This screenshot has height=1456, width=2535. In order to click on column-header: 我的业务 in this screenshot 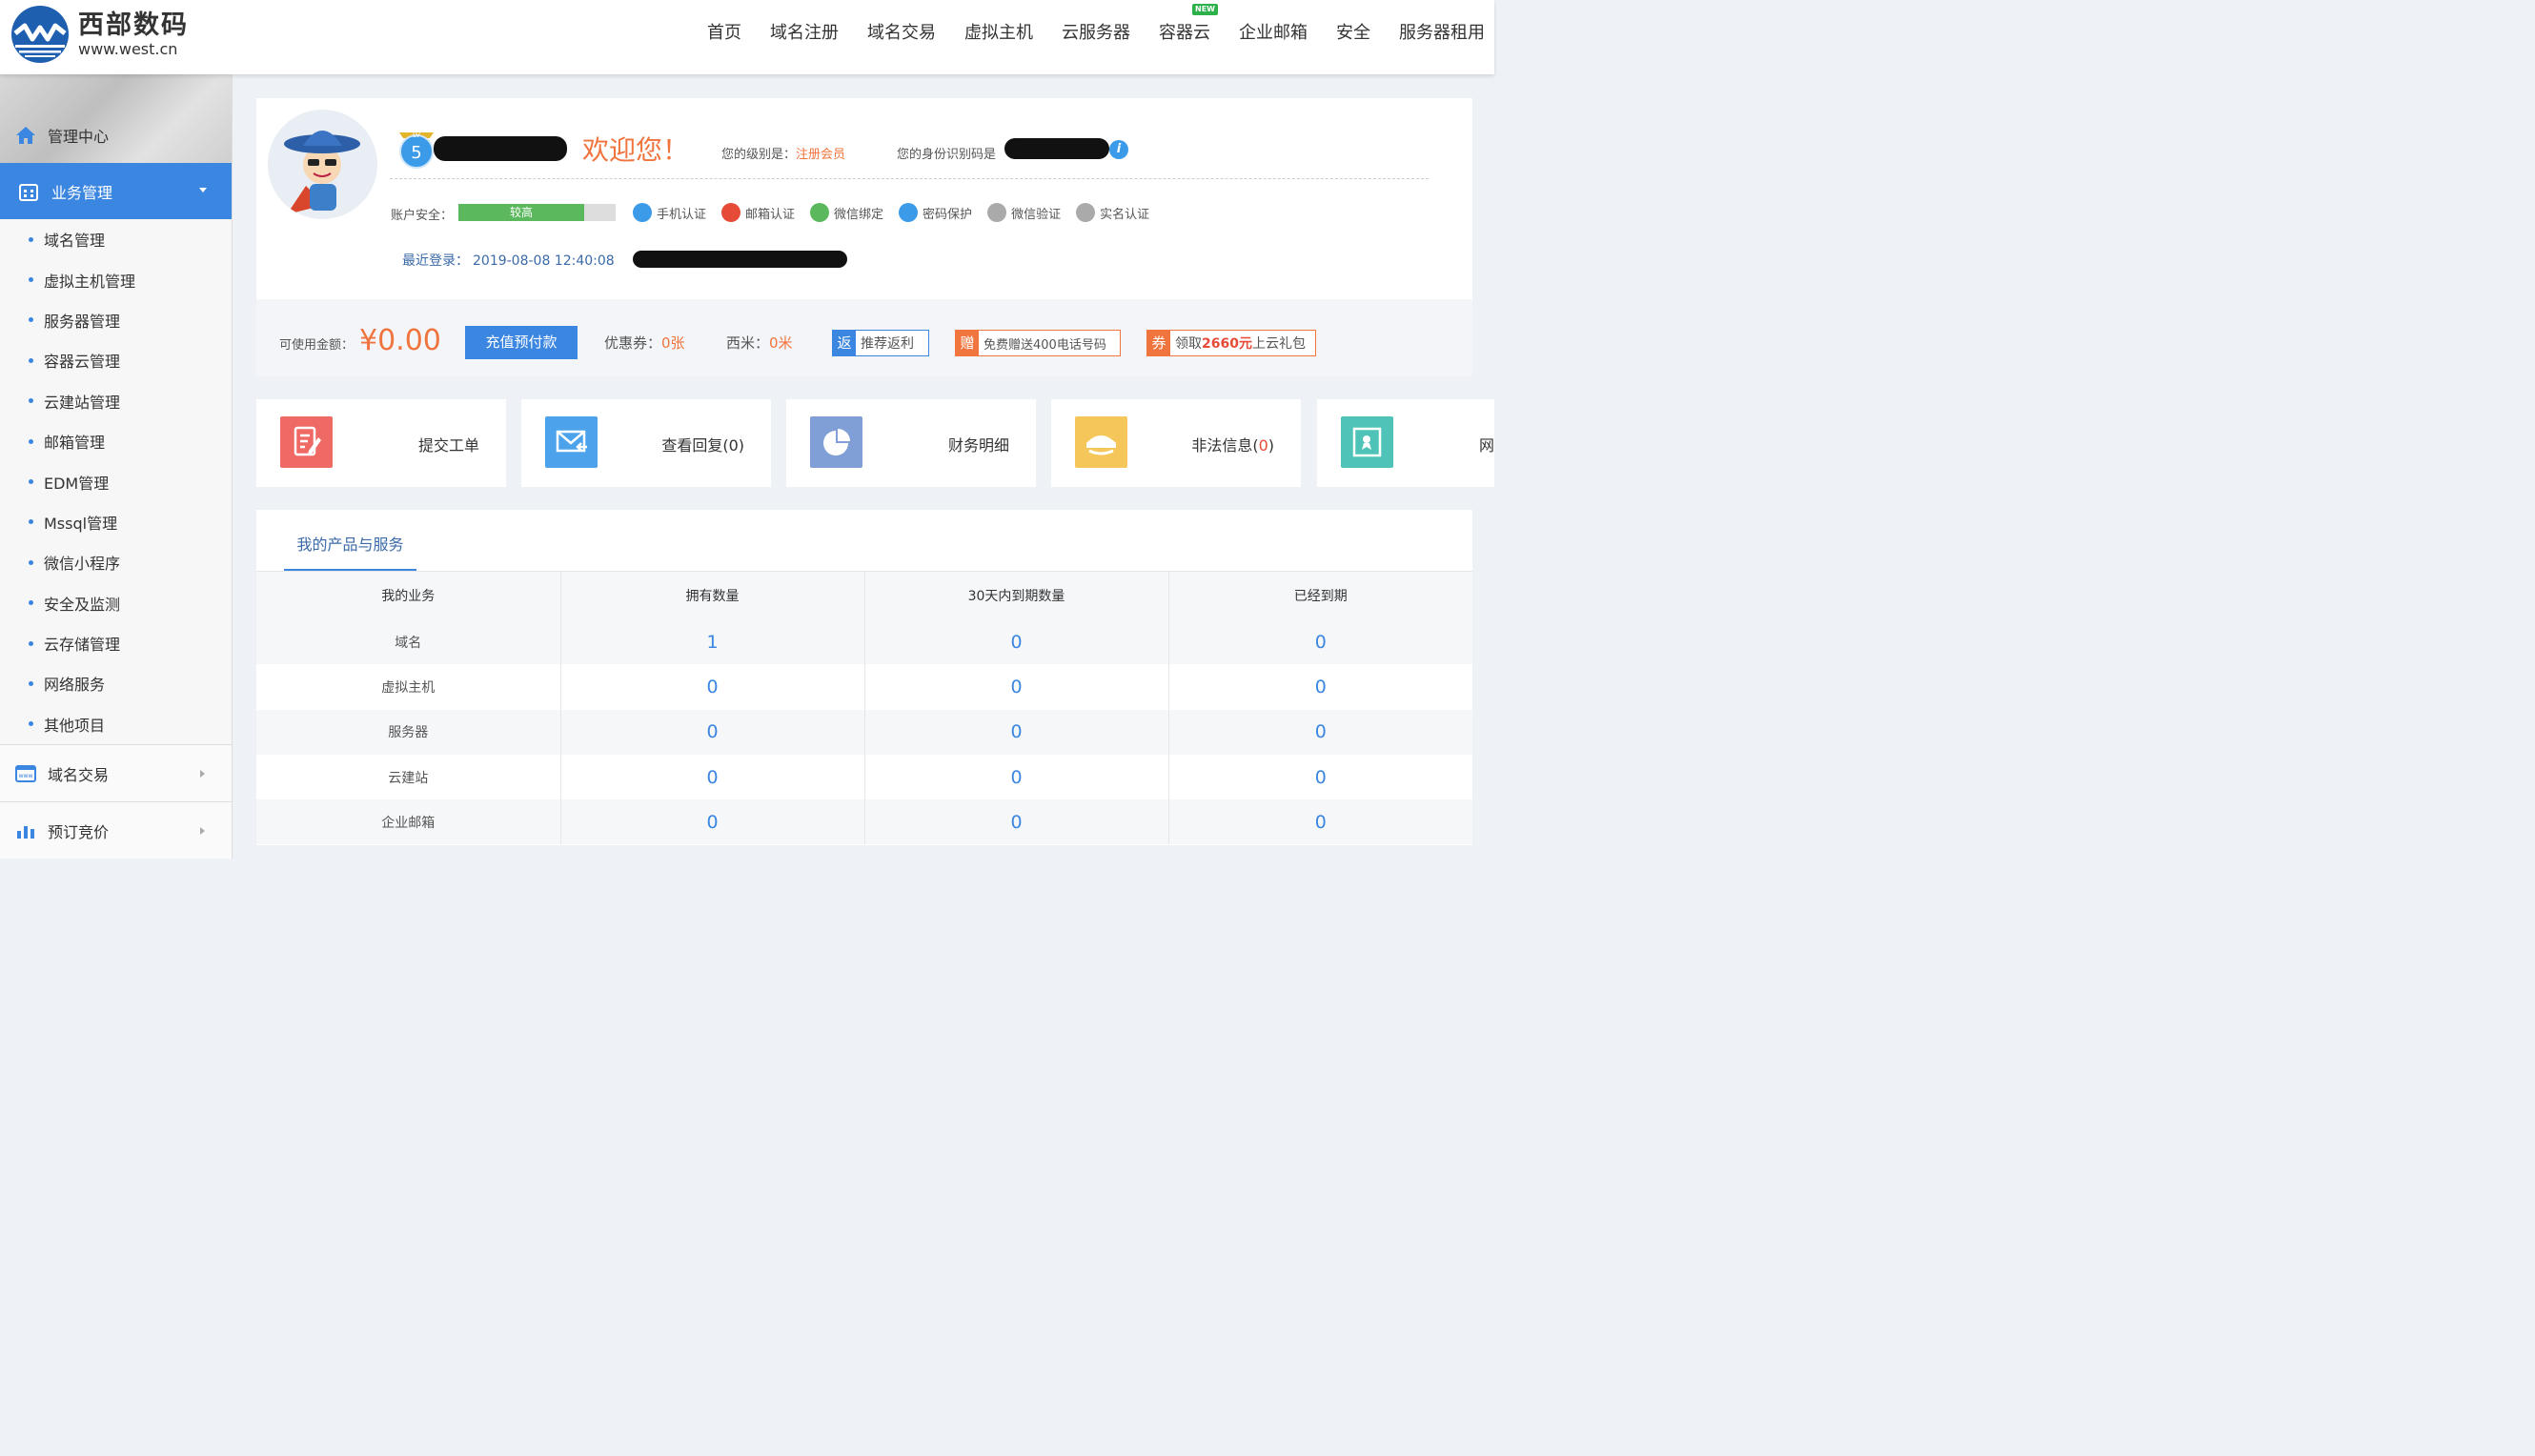, I will do `click(409, 596)`.